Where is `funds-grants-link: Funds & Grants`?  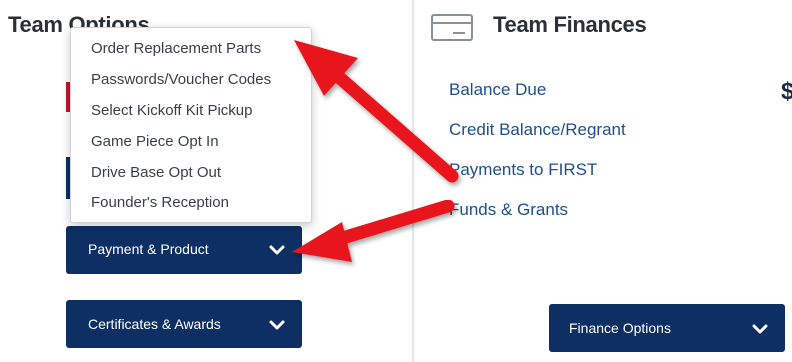
funds-grants-link: Funds & Grants is located at coordinates (508, 210).